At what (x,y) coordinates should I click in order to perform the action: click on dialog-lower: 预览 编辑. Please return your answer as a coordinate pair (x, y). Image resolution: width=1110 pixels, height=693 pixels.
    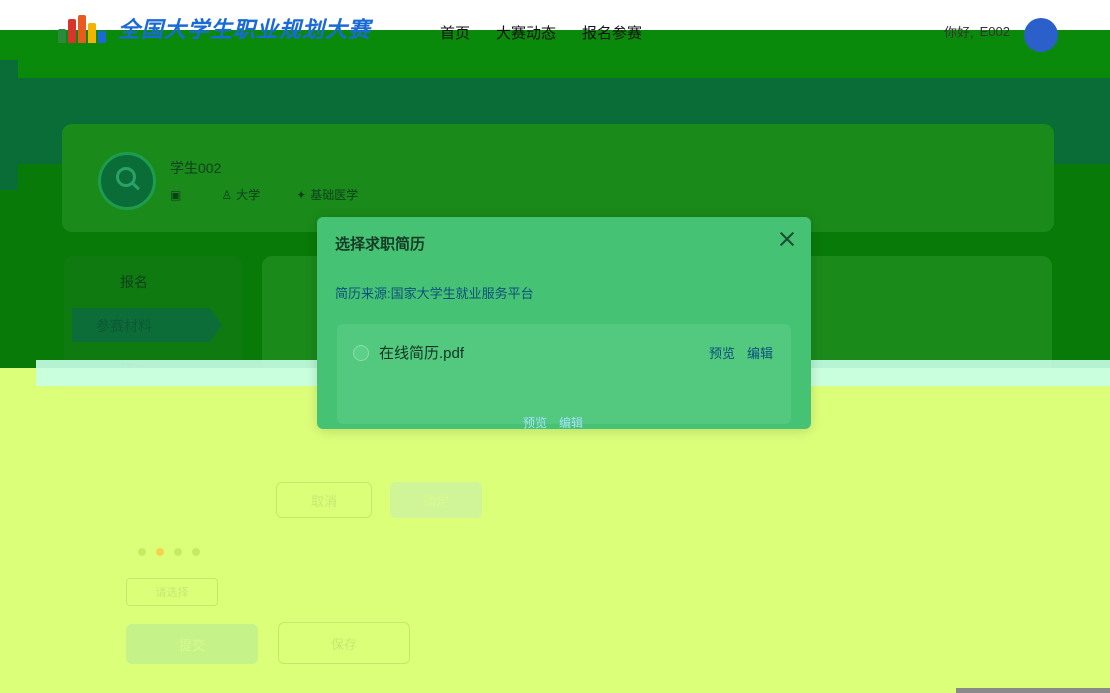
    Looking at the image, I should click on (564, 408).